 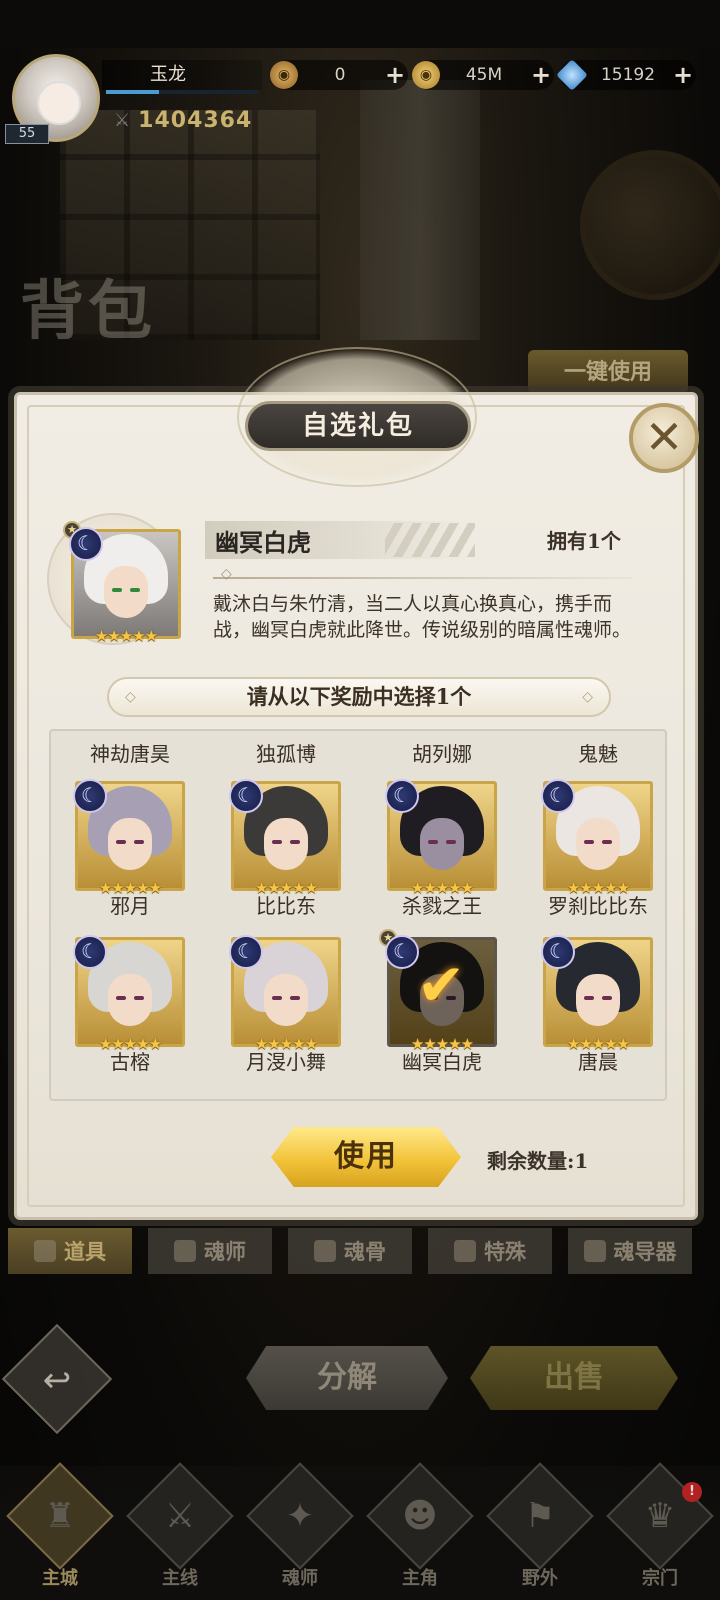 I want to click on reward-item: ☾ ★★★★★ 杀戮之王, so click(x=442, y=849).